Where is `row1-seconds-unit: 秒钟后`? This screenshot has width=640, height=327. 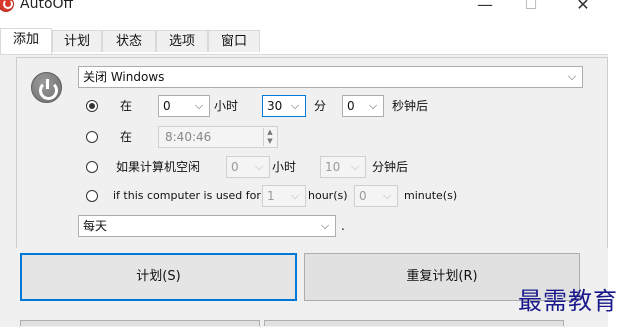 row1-seconds-unit: 秒钟后 is located at coordinates (410, 106).